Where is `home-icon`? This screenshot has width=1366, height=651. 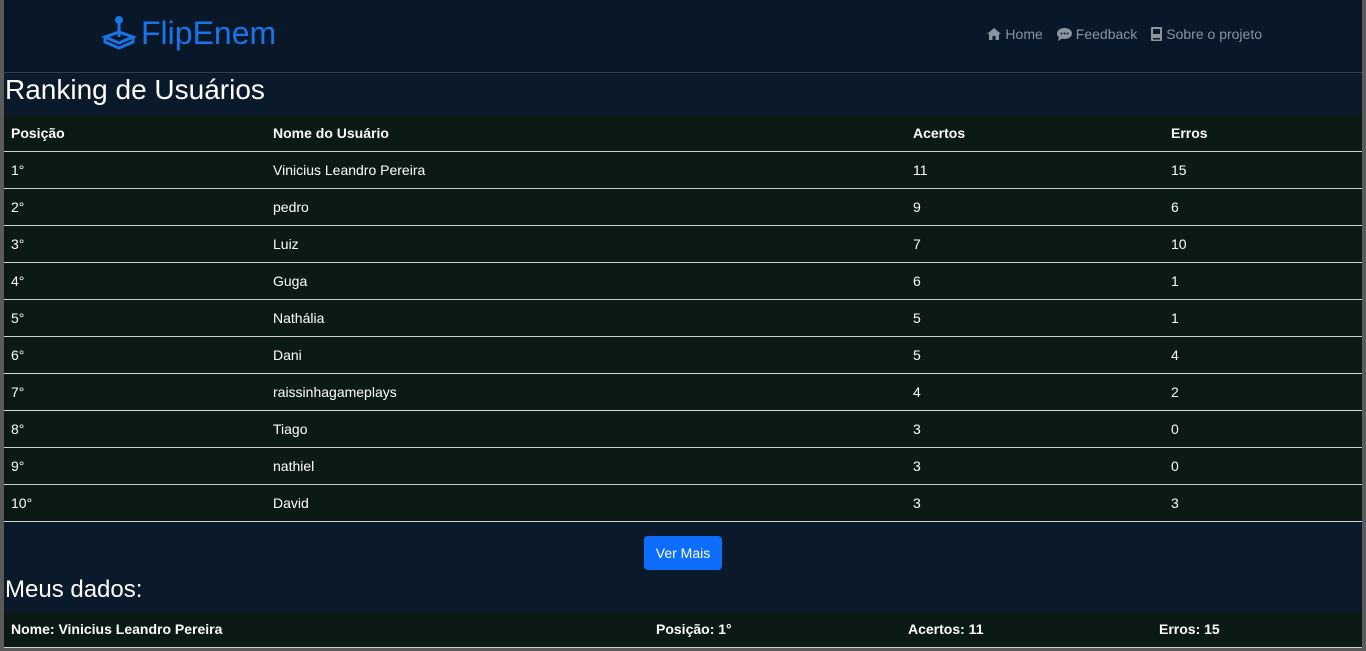
home-icon is located at coordinates (994, 34).